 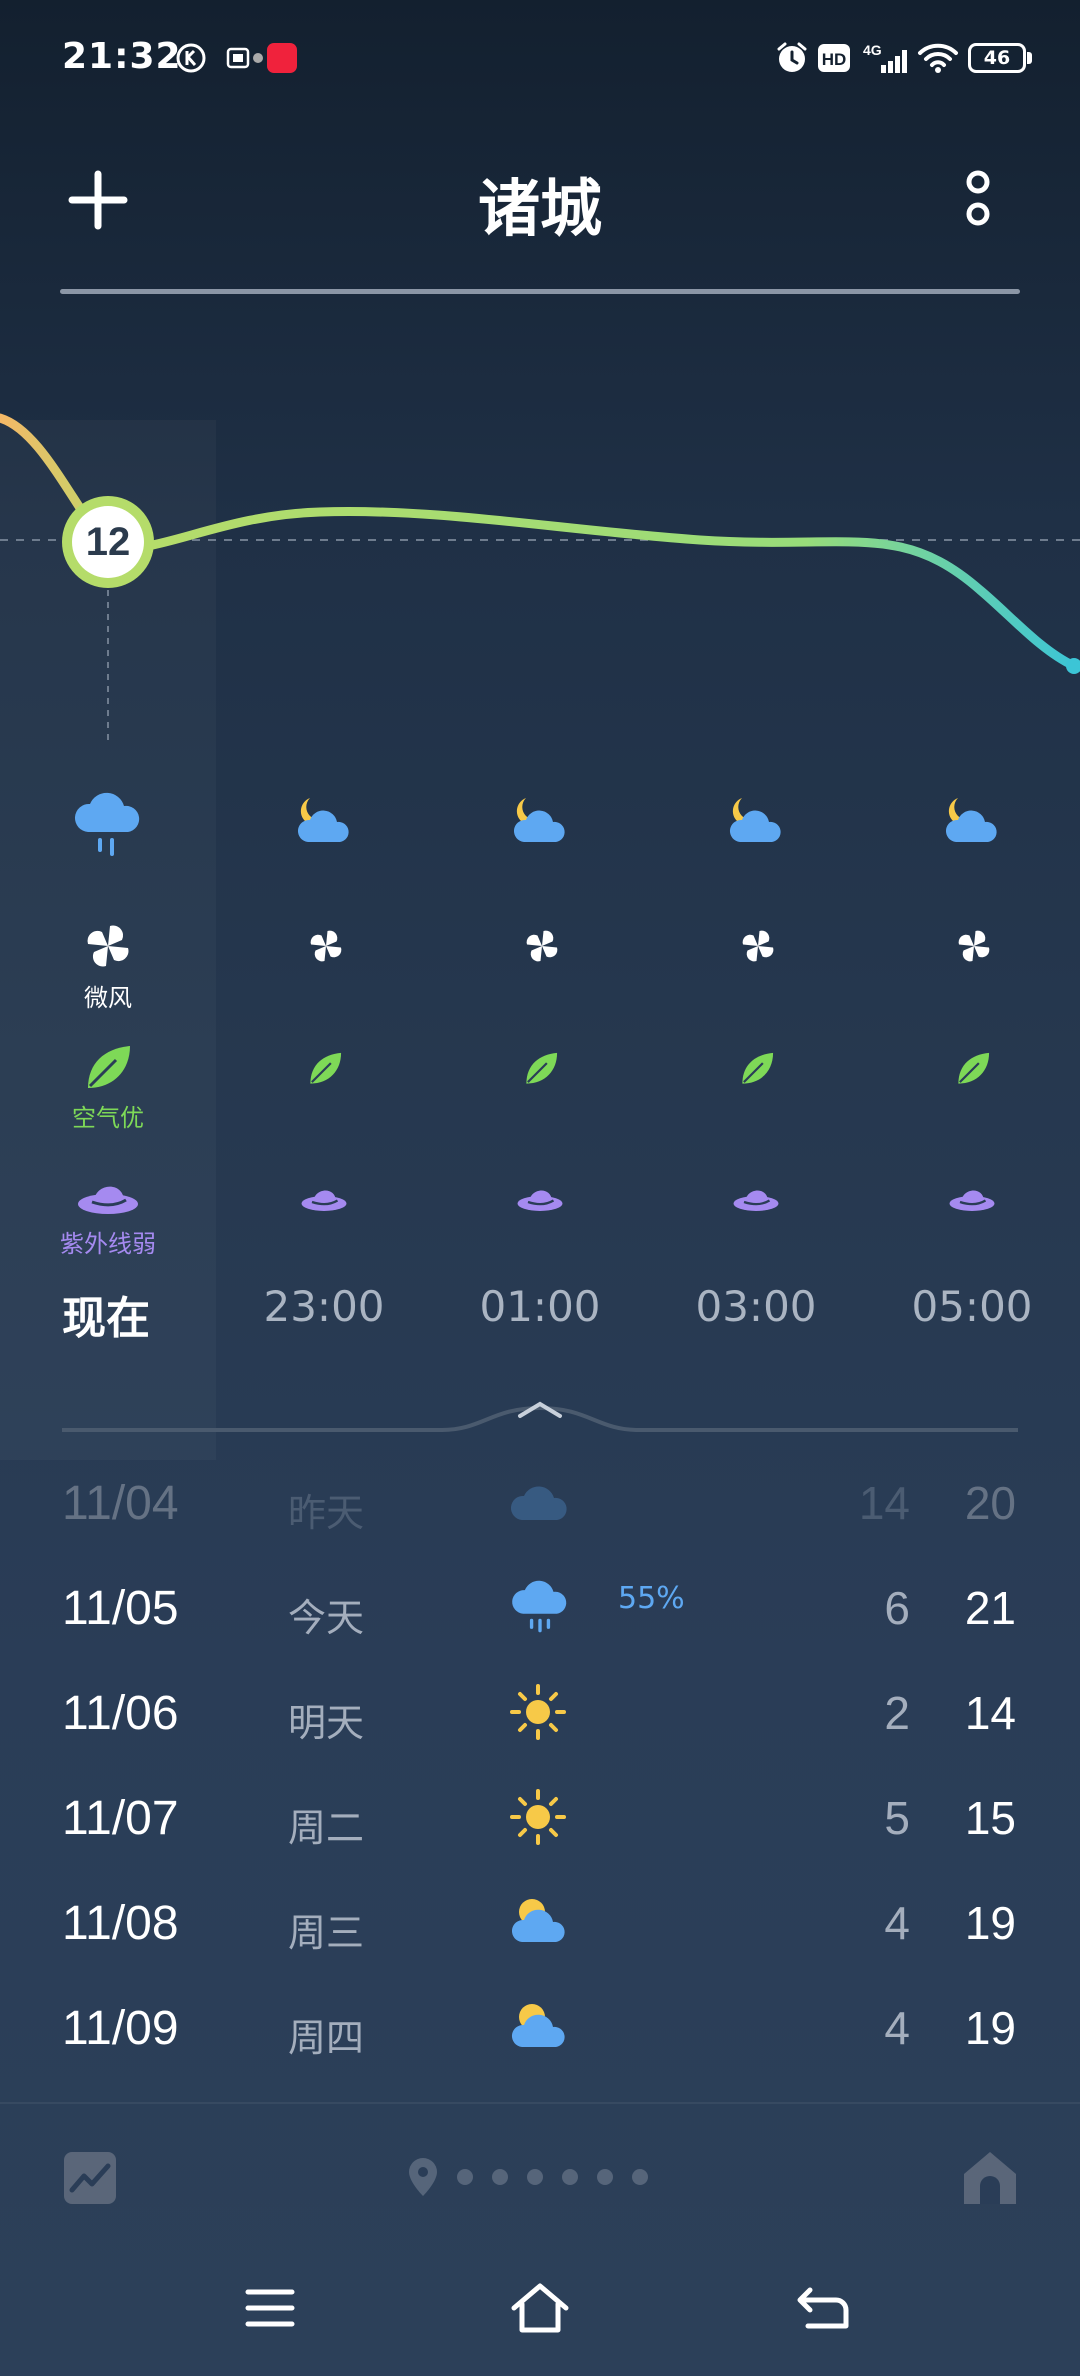 I want to click on hour-label: 03:00, so click(x=756, y=1306).